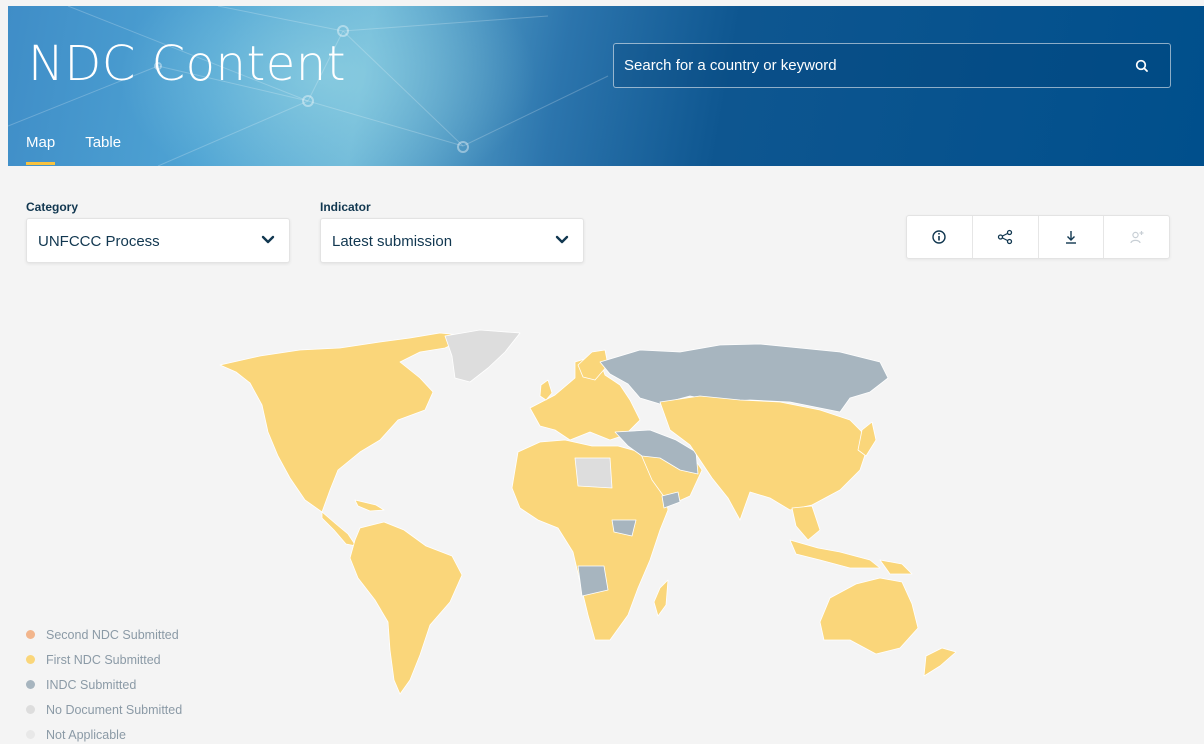 The width and height of the screenshot is (1204, 744). I want to click on legend-label: INDC Submitted, so click(91, 684).